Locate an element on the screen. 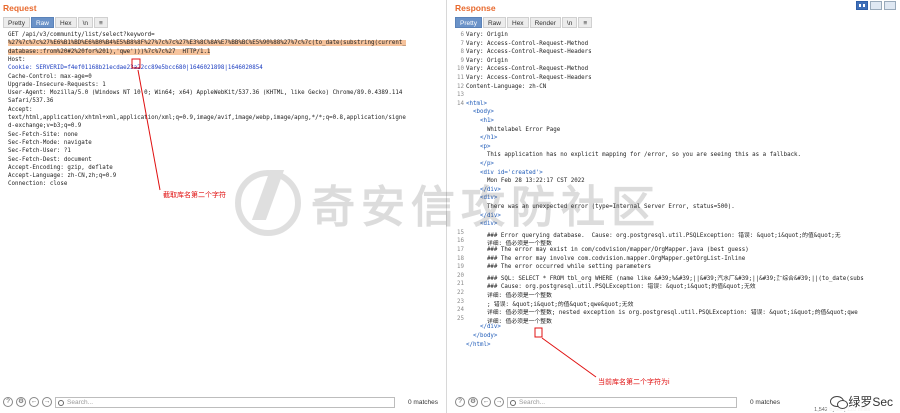 This screenshot has height=413, width=900. response-matches: 0 matches is located at coordinates (765, 402).